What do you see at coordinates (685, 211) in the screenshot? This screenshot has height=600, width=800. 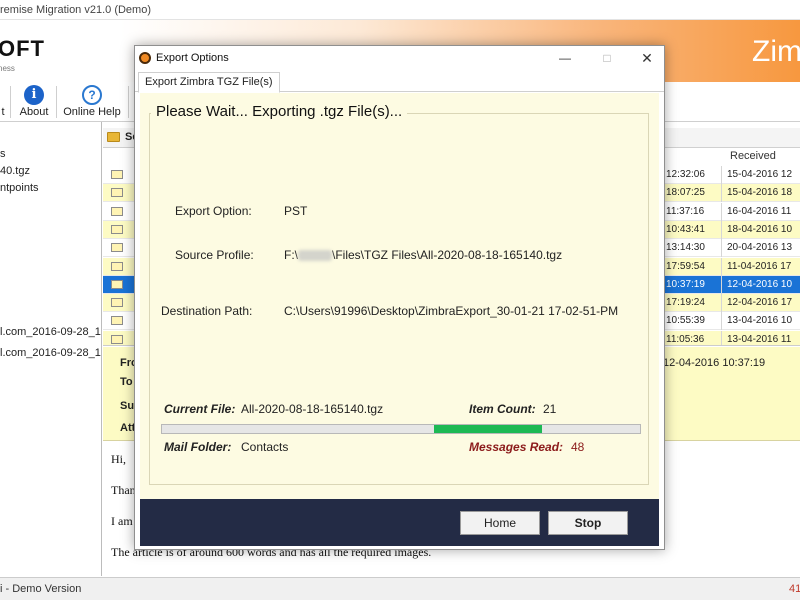 I see `sent-time-cell: 11:37:16` at bounding box center [685, 211].